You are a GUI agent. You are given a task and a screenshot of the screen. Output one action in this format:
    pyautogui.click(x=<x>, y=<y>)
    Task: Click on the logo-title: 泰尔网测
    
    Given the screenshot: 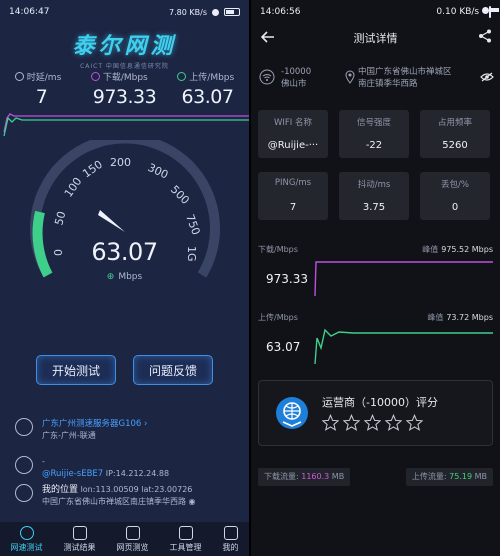 What is the action you would take?
    pyautogui.click(x=124, y=46)
    